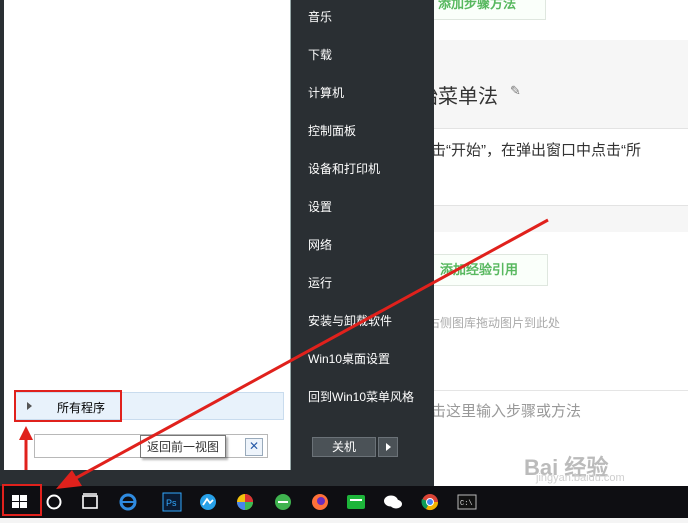 This screenshot has width=688, height=523. What do you see at coordinates (350, 320) in the screenshot?
I see `menu-item-install-uninstall: 安装与卸载软件` at bounding box center [350, 320].